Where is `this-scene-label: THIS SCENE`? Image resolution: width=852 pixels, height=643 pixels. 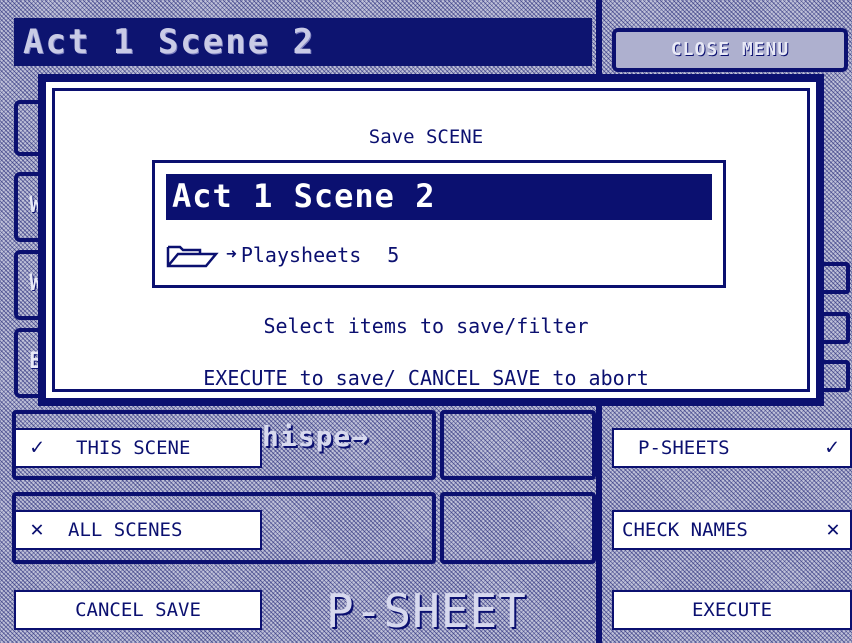
this-scene-label: THIS SCENE is located at coordinates (133, 448).